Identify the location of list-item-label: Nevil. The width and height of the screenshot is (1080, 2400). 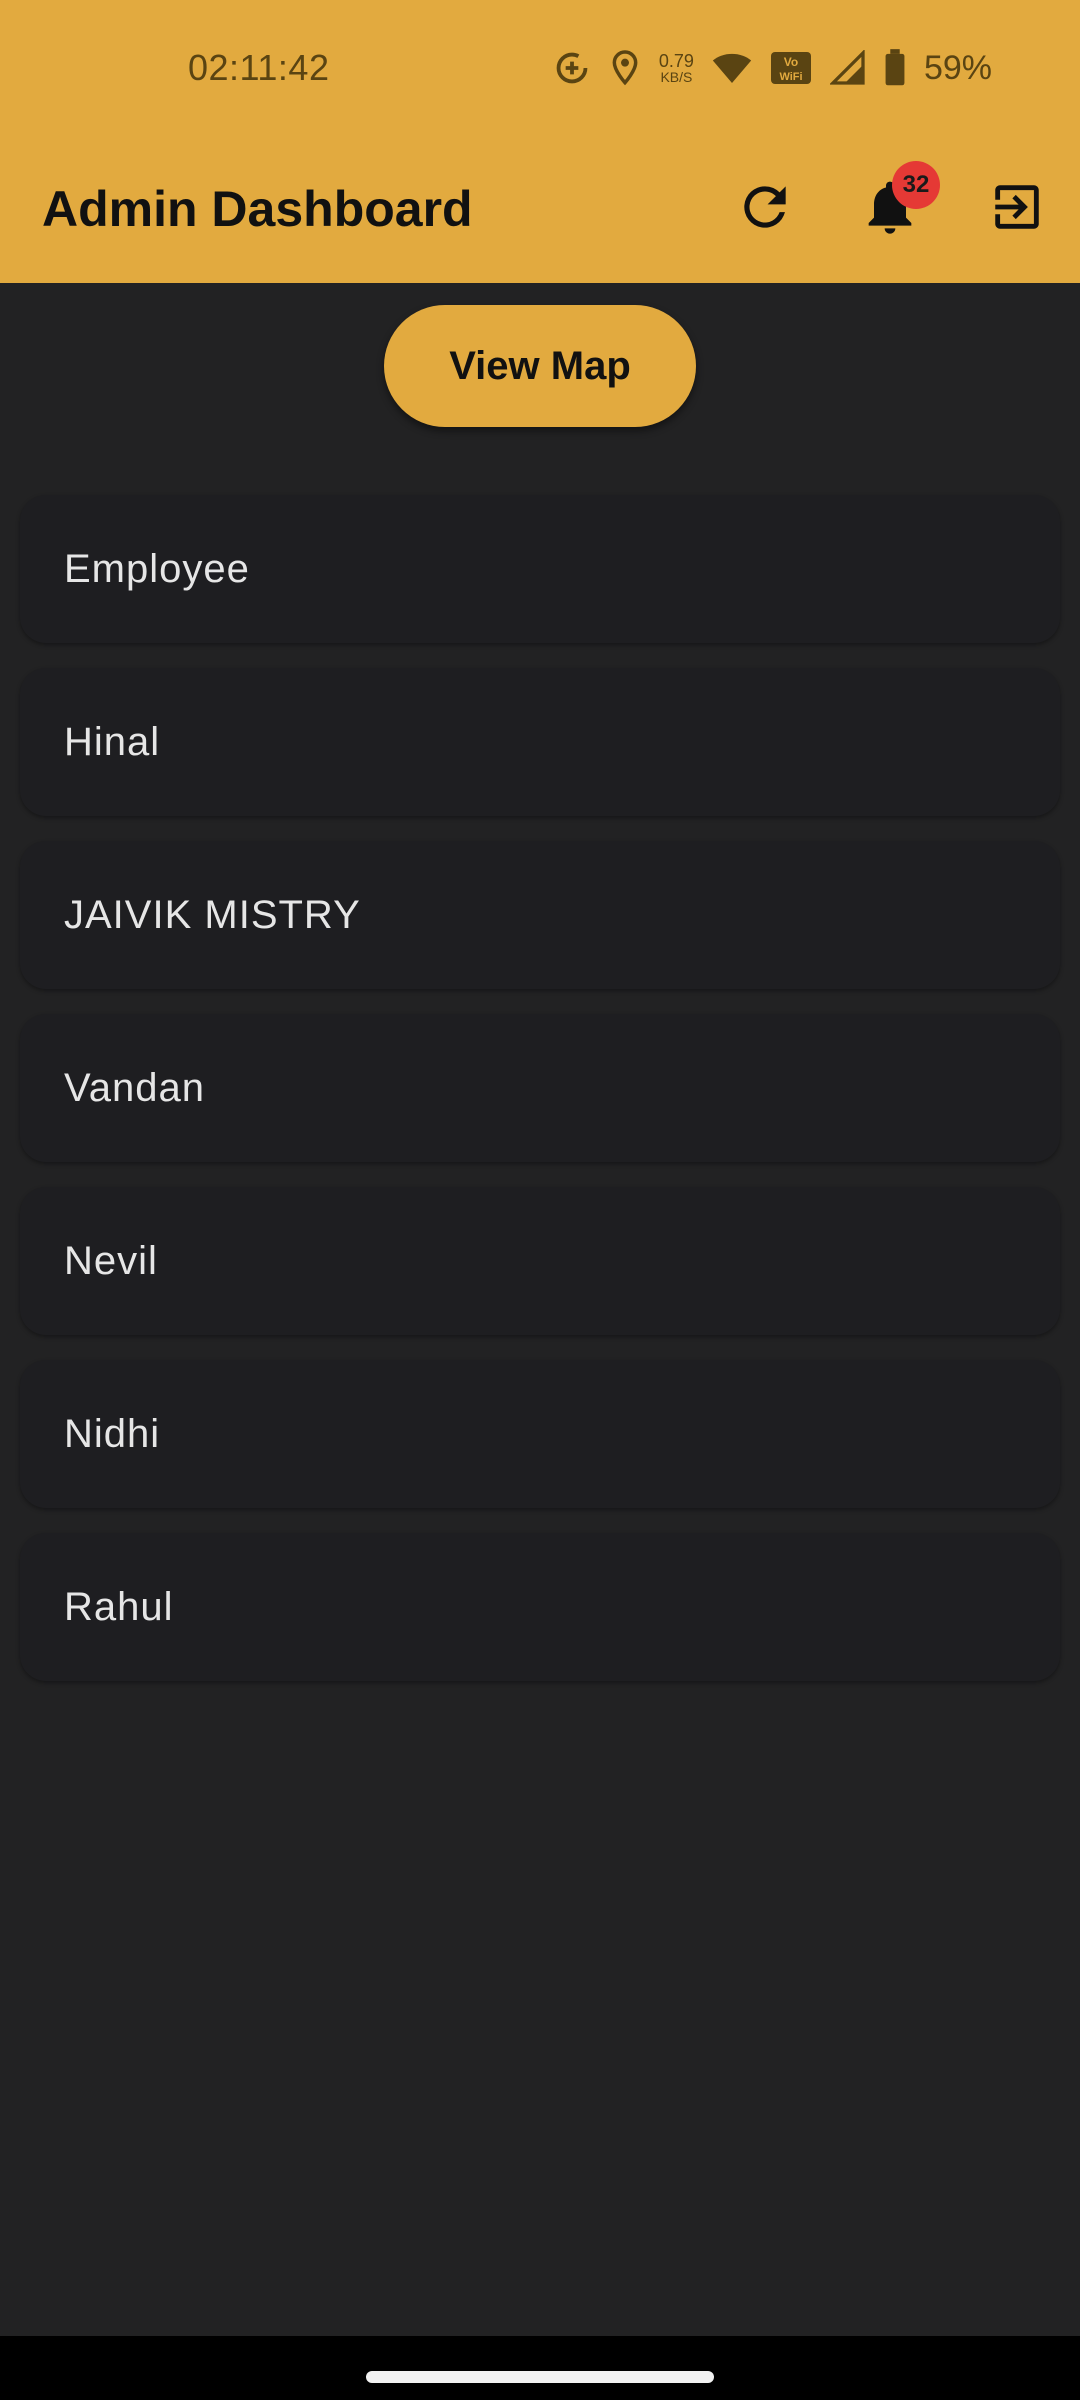
(111, 1260).